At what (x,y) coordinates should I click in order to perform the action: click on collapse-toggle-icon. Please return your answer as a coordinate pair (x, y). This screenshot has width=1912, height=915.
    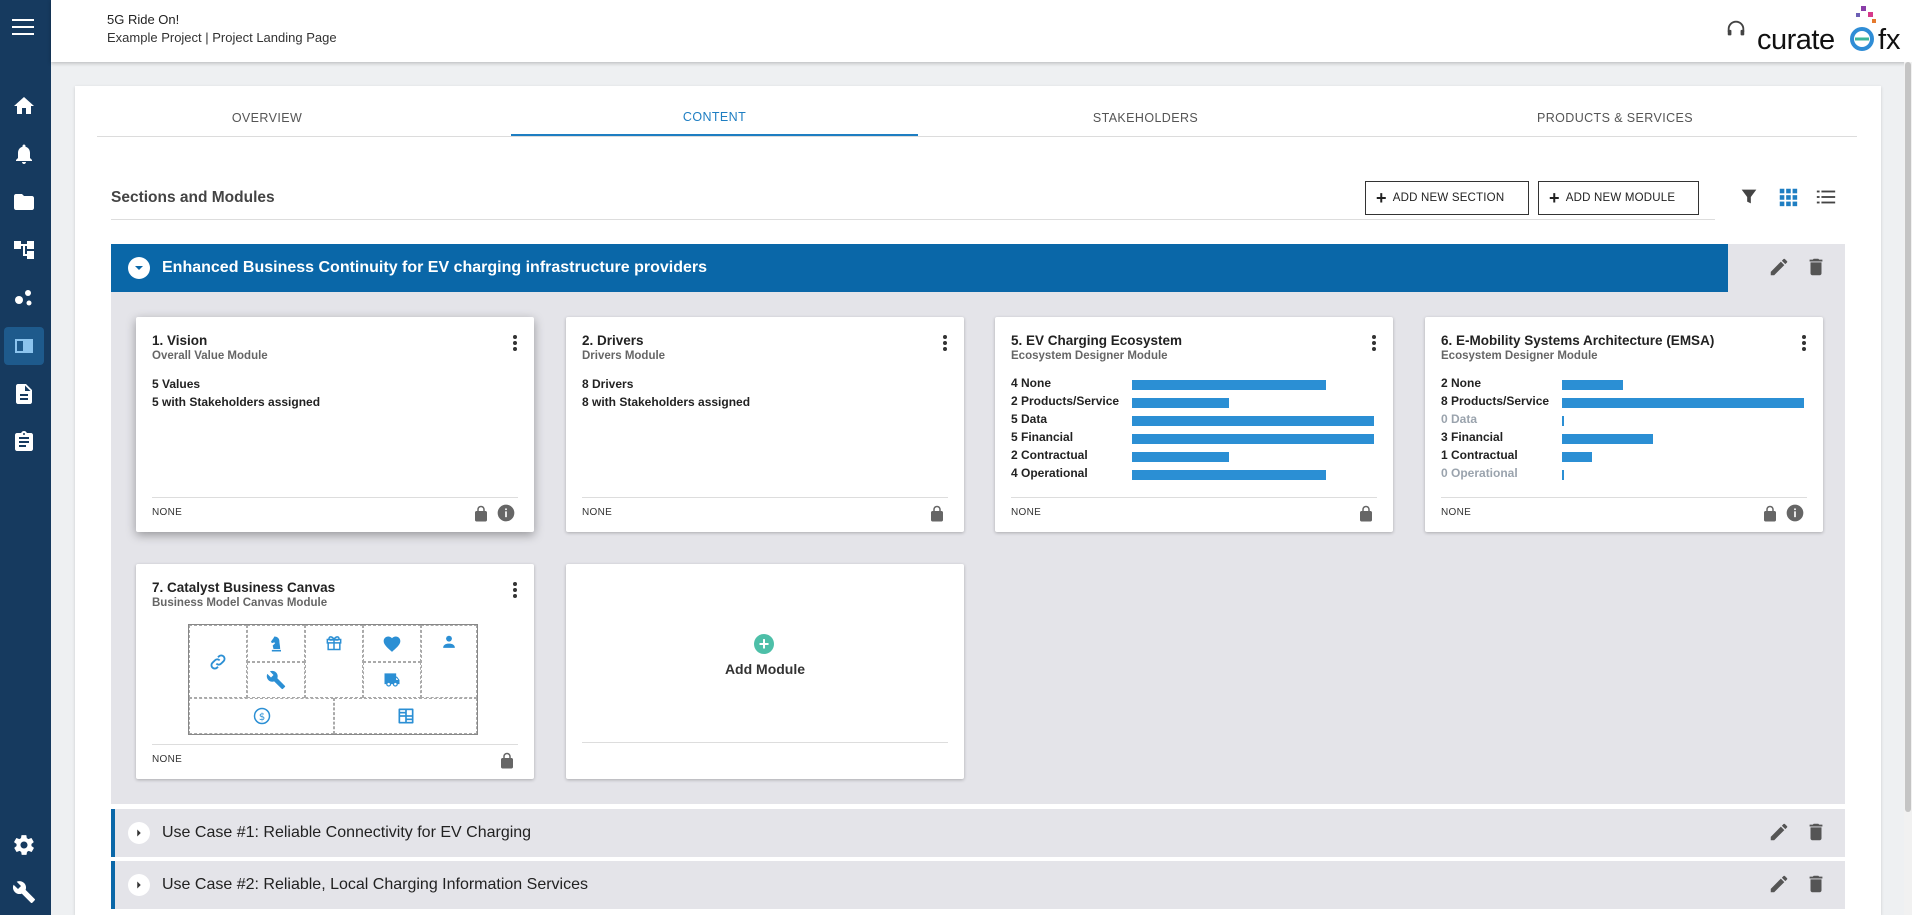
    Looking at the image, I should click on (139, 268).